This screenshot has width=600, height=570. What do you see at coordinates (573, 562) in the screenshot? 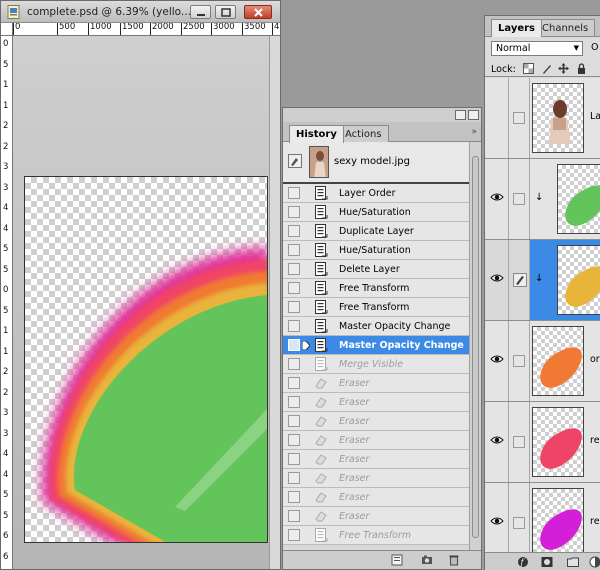
I see `new-group-icon` at bounding box center [573, 562].